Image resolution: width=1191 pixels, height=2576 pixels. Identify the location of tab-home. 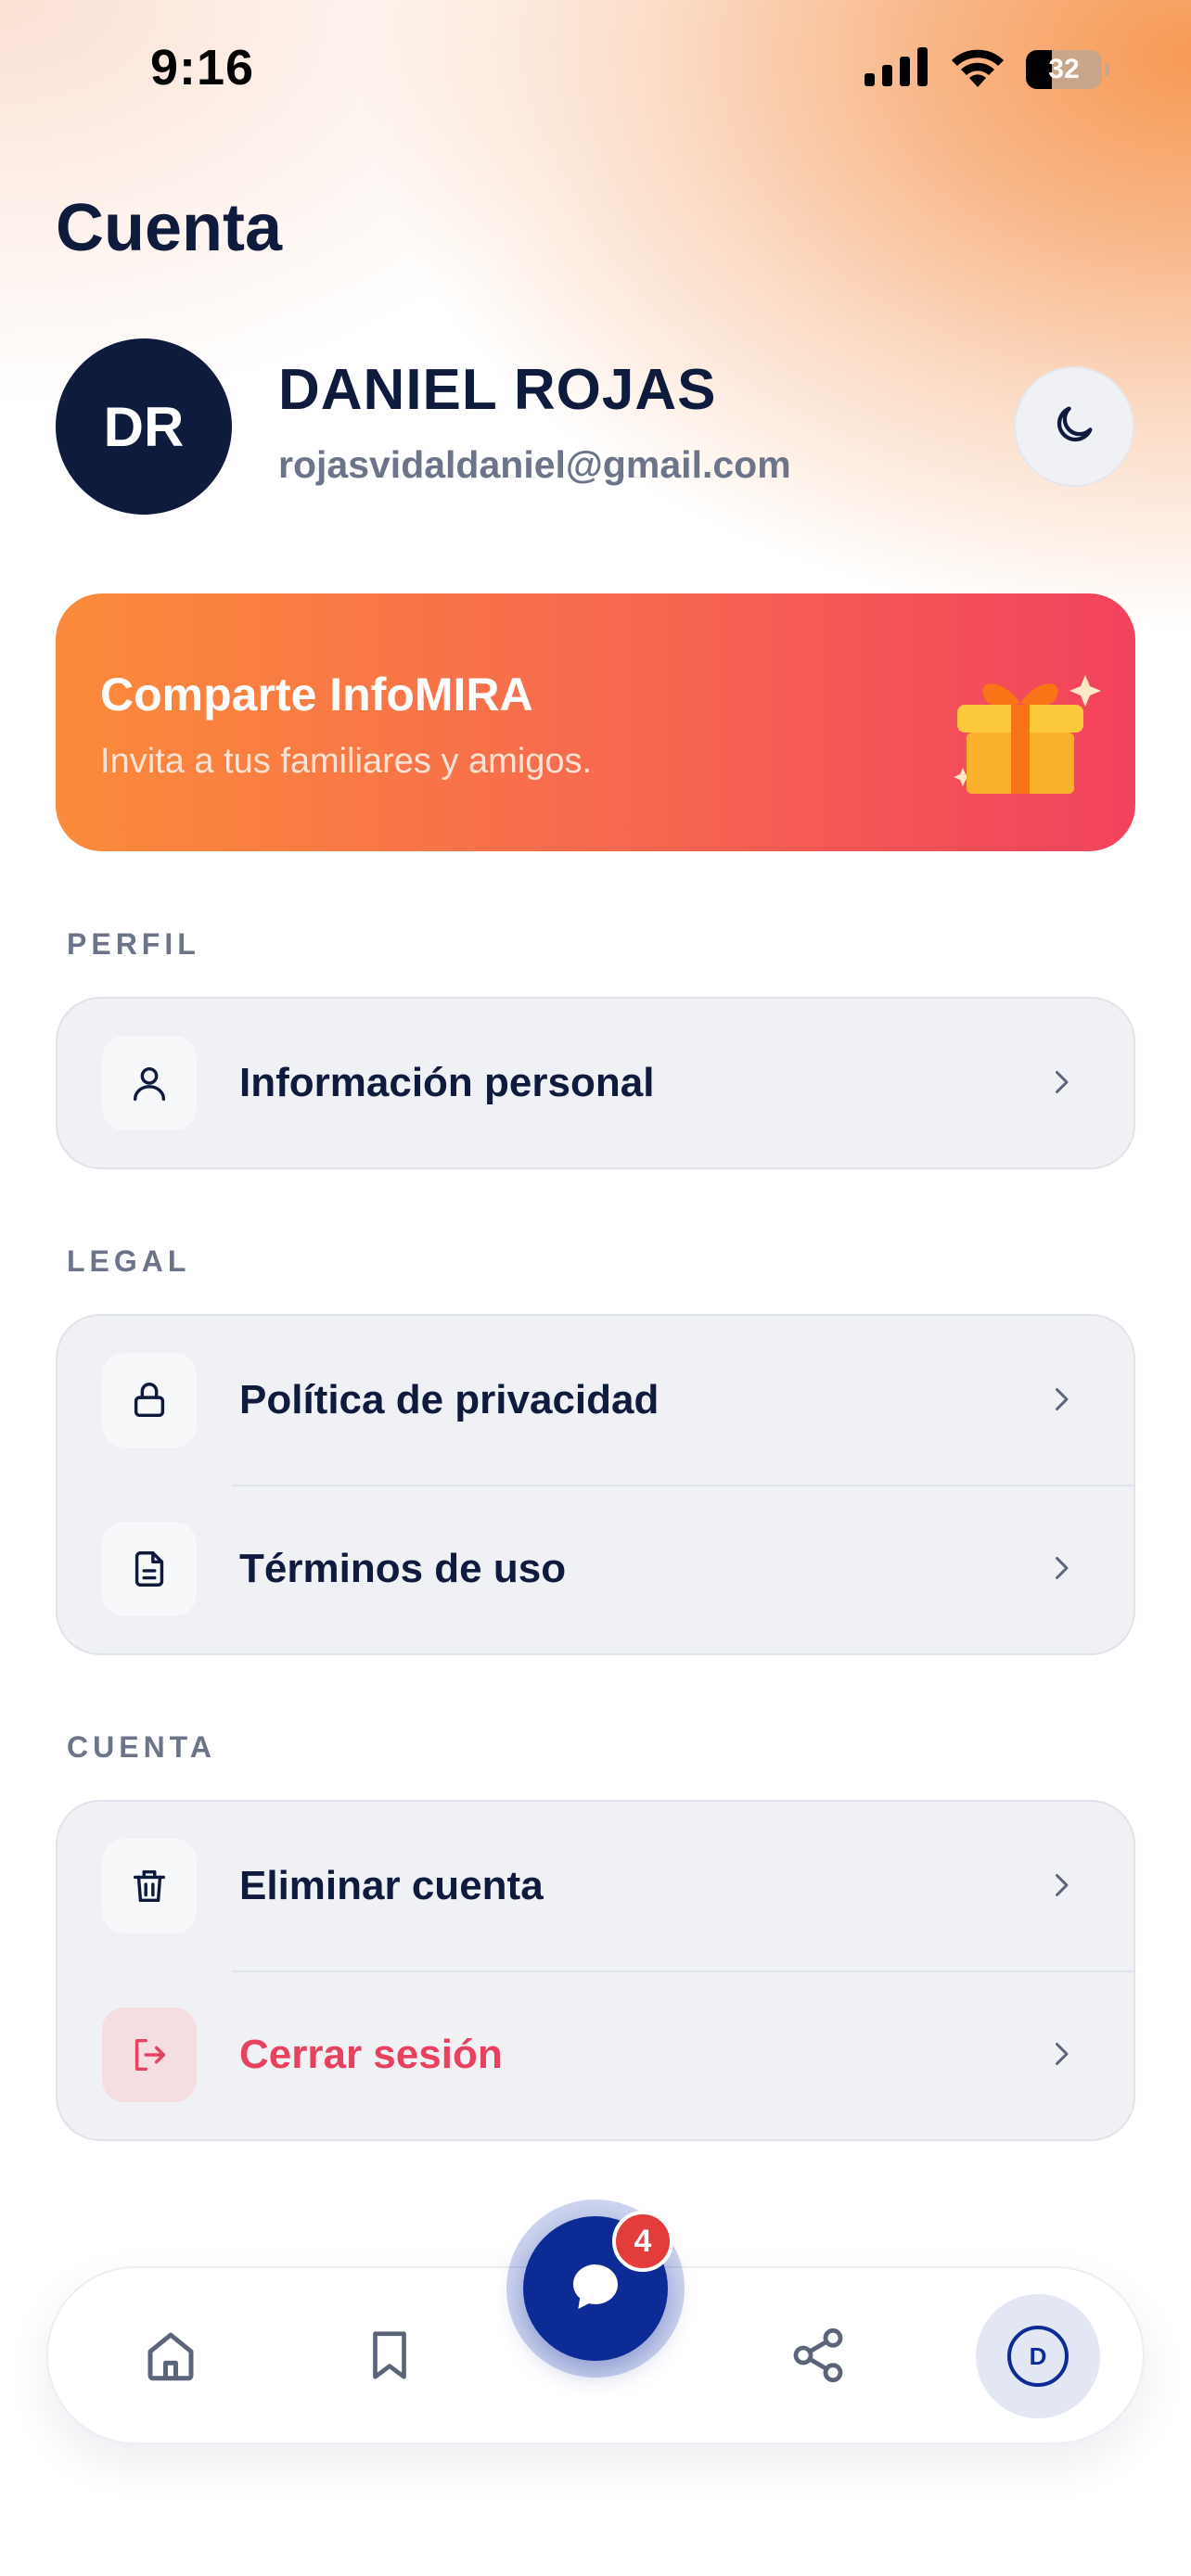
(170, 2357).